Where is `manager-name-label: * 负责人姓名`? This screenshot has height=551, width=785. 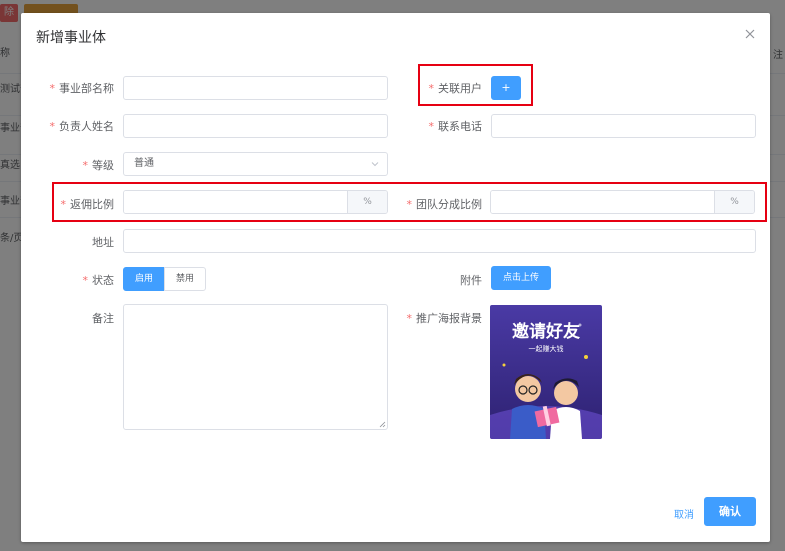 manager-name-label: * 负责人姓名 is located at coordinates (82, 126).